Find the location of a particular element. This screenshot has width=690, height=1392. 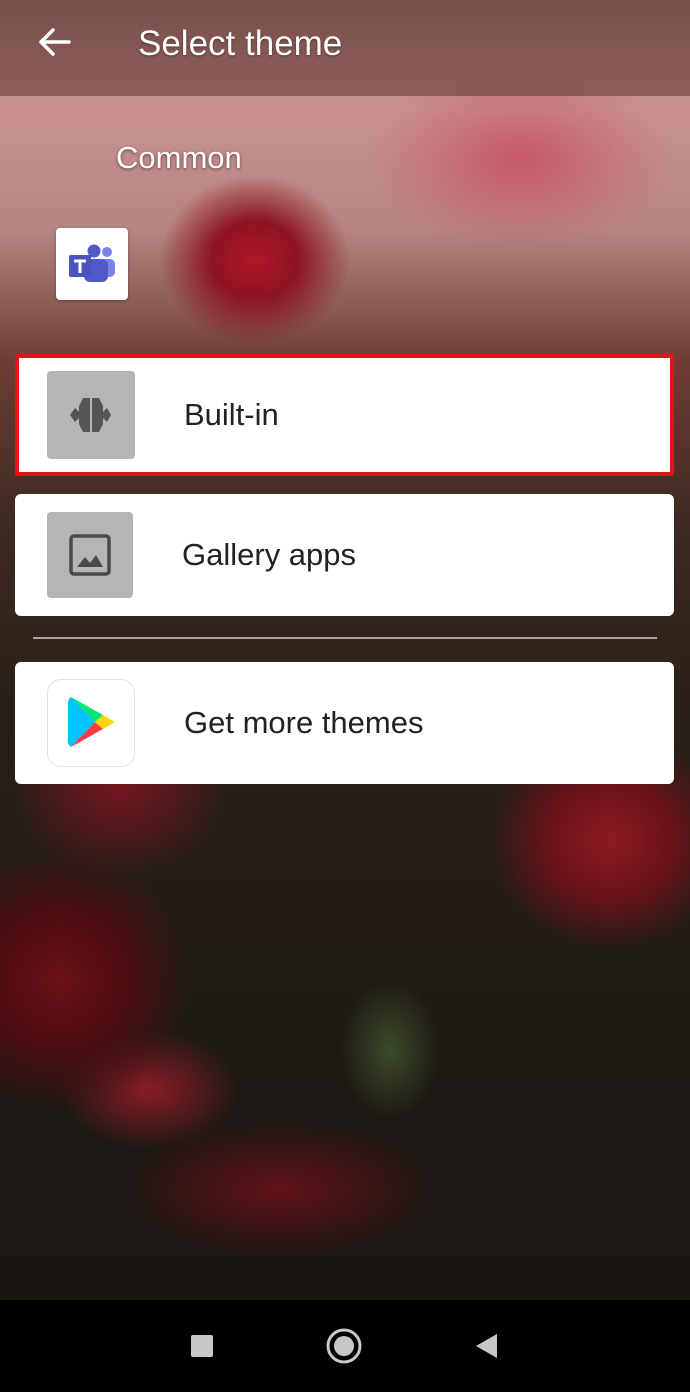

divider is located at coordinates (345, 638).